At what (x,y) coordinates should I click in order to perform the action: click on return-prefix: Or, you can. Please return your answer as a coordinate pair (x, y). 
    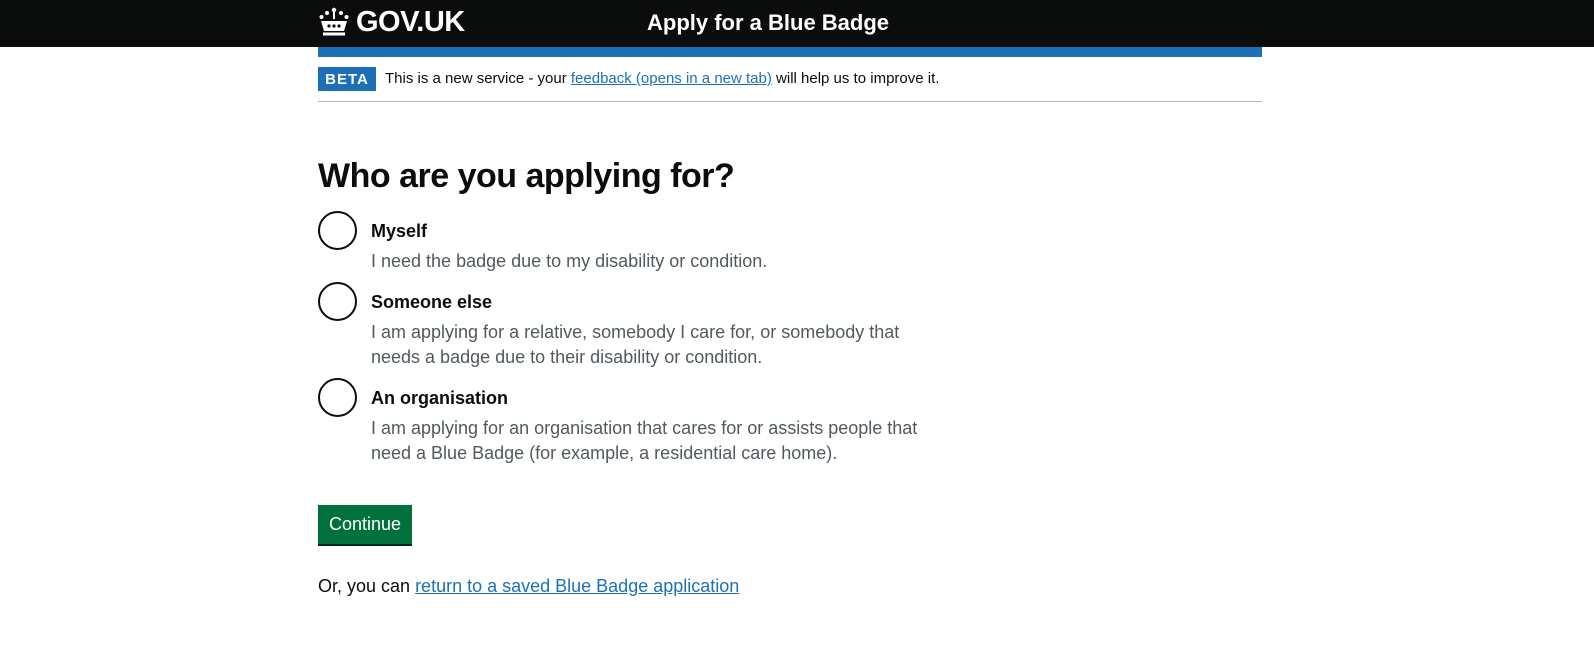
    Looking at the image, I should click on (367, 586).